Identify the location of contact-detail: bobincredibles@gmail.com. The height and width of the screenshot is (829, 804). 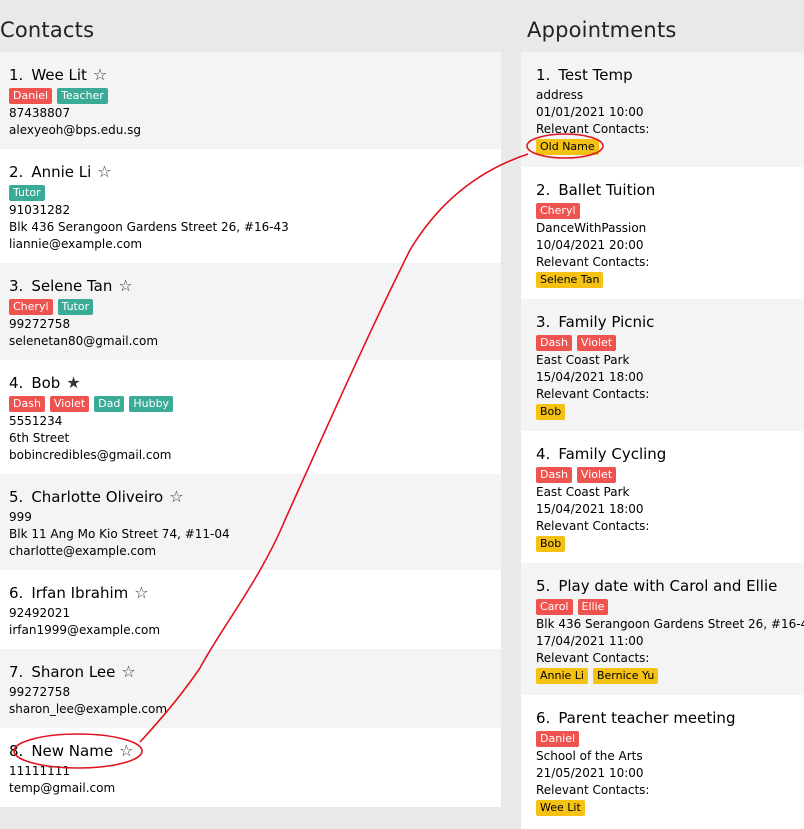
(90, 455).